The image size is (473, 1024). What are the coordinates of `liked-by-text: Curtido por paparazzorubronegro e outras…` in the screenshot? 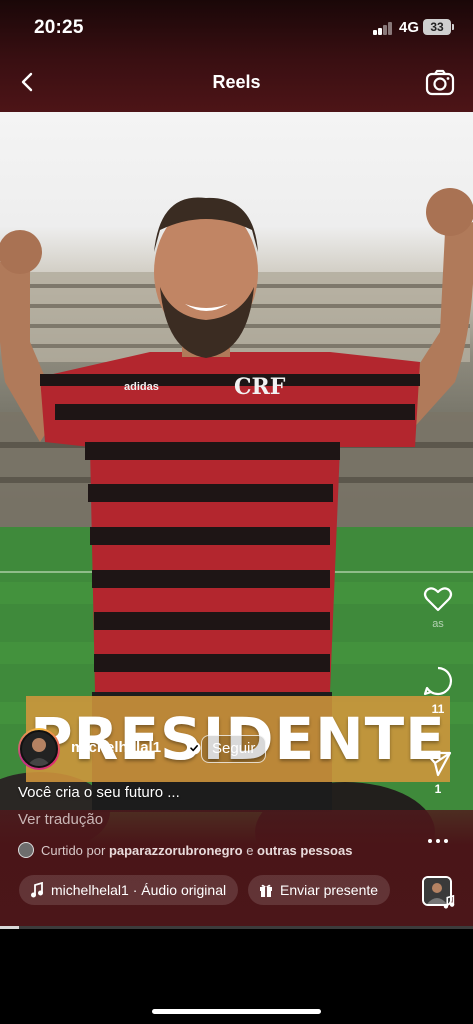 It's located at (196, 850).